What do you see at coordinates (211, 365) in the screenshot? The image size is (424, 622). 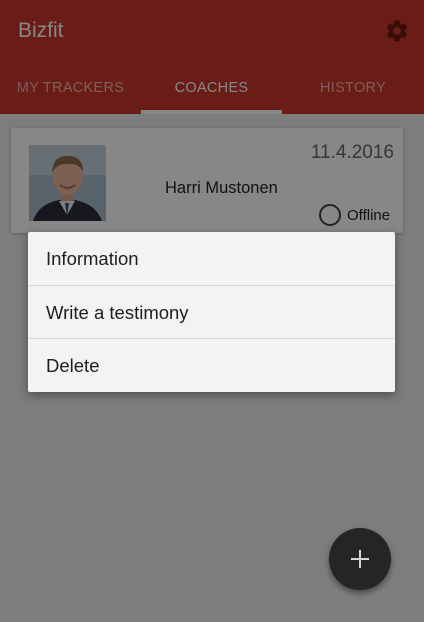 I see `menu-item-delete: Delete` at bounding box center [211, 365].